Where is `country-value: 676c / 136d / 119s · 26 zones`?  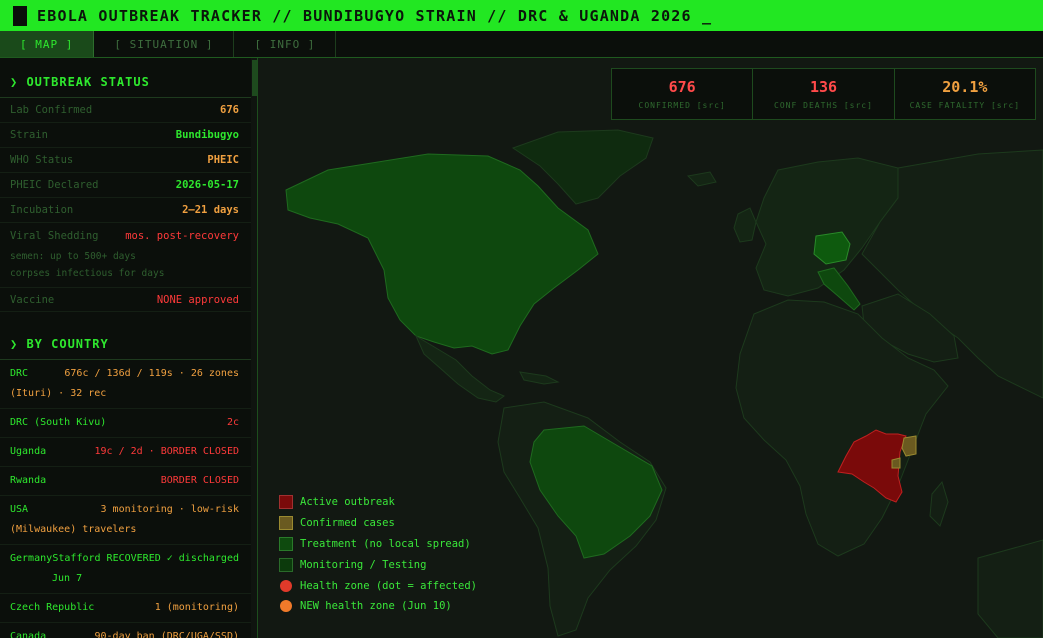 country-value: 676c / 136d / 119s · 26 zones is located at coordinates (151, 373).